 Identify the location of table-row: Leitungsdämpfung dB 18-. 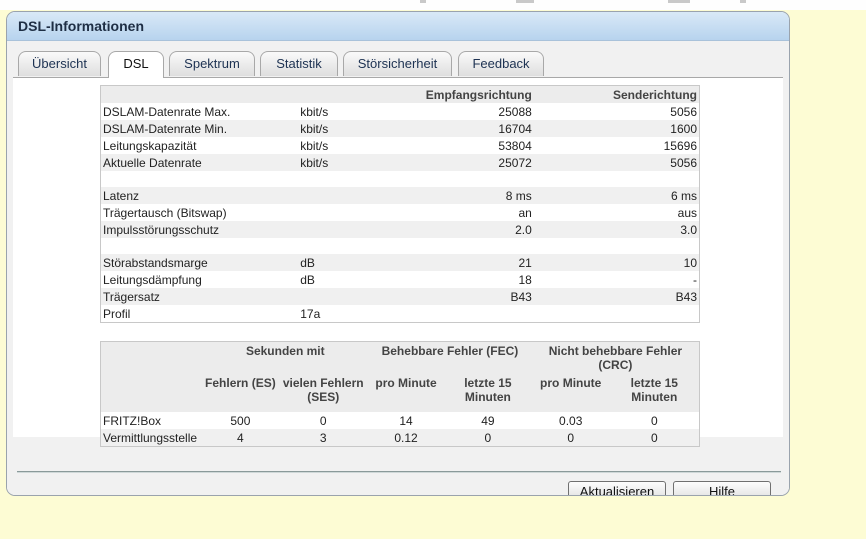
(400, 279).